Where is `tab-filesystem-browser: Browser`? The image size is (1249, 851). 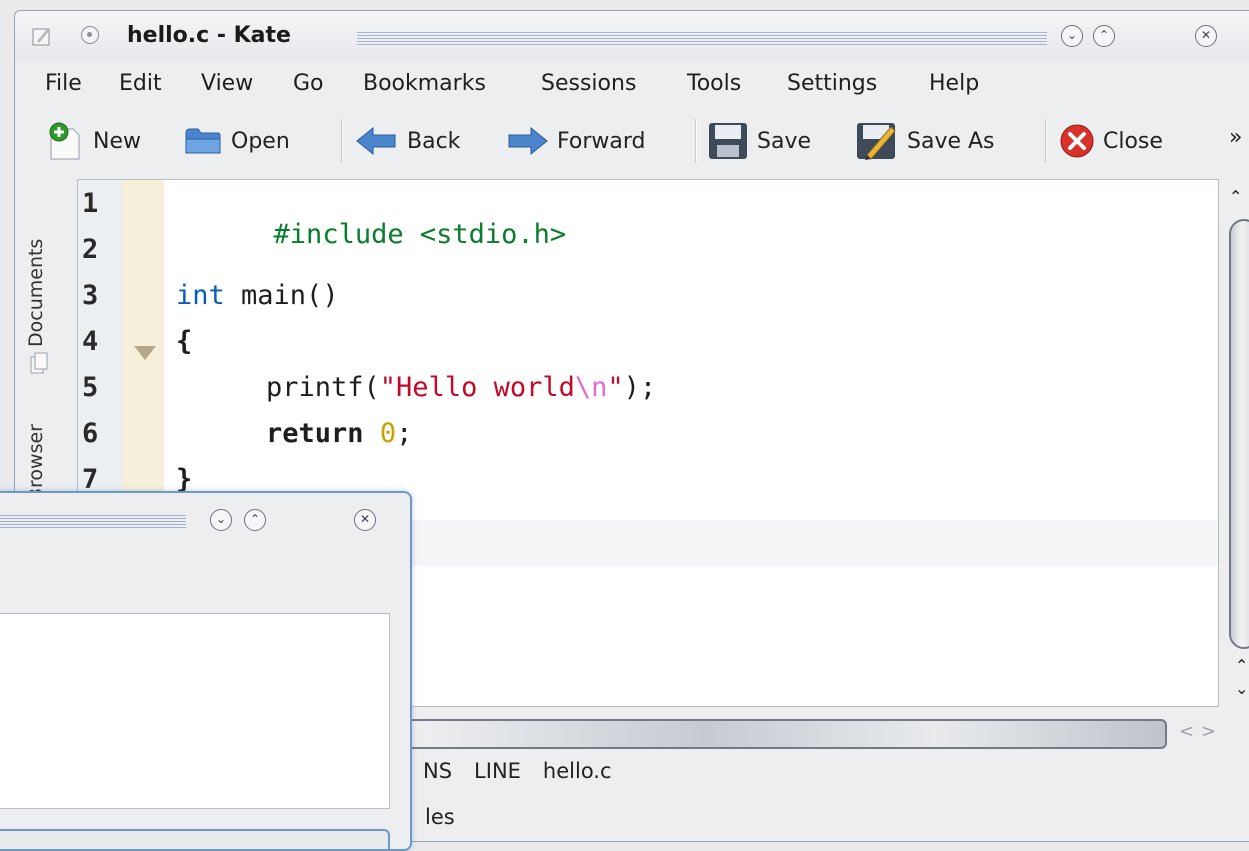 tab-filesystem-browser: Browser is located at coordinates (36, 462).